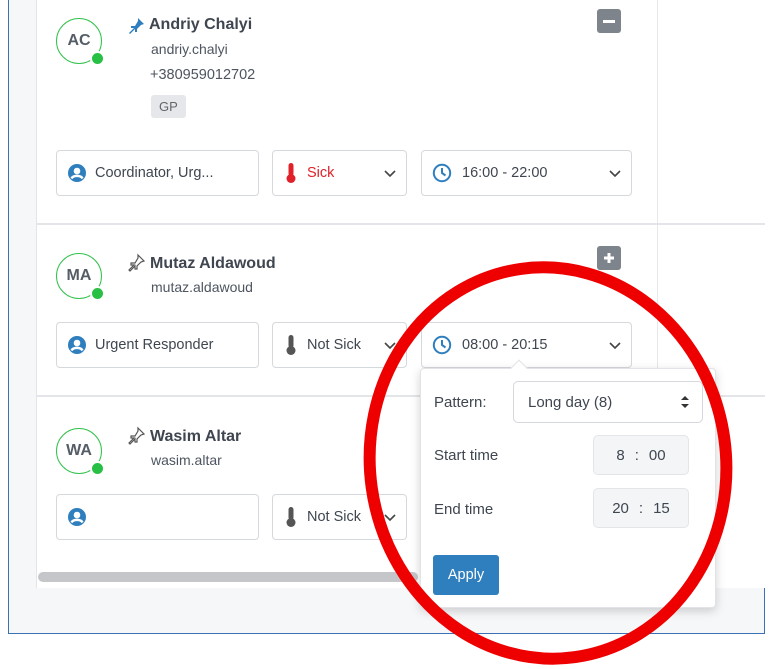 This screenshot has height=669, width=769. I want to click on shift-time-select: 16:00 - 22:00, so click(526, 173).